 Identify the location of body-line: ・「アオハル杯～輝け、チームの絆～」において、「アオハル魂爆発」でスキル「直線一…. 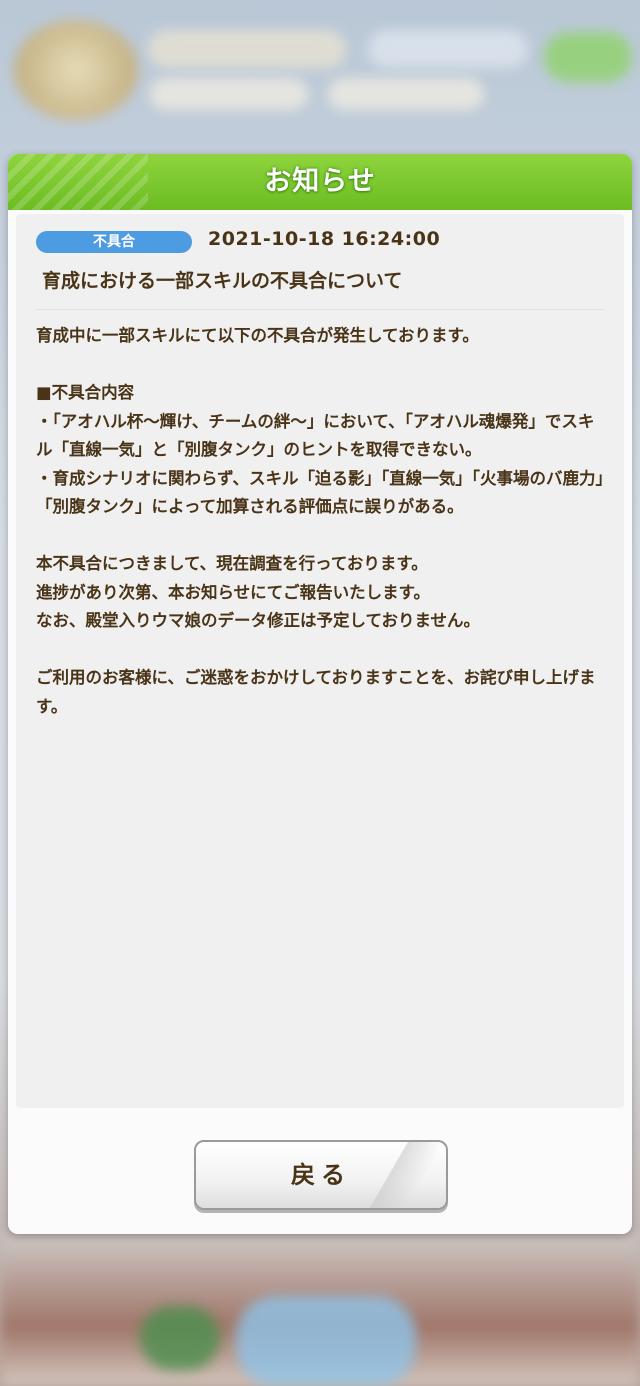
(315, 435).